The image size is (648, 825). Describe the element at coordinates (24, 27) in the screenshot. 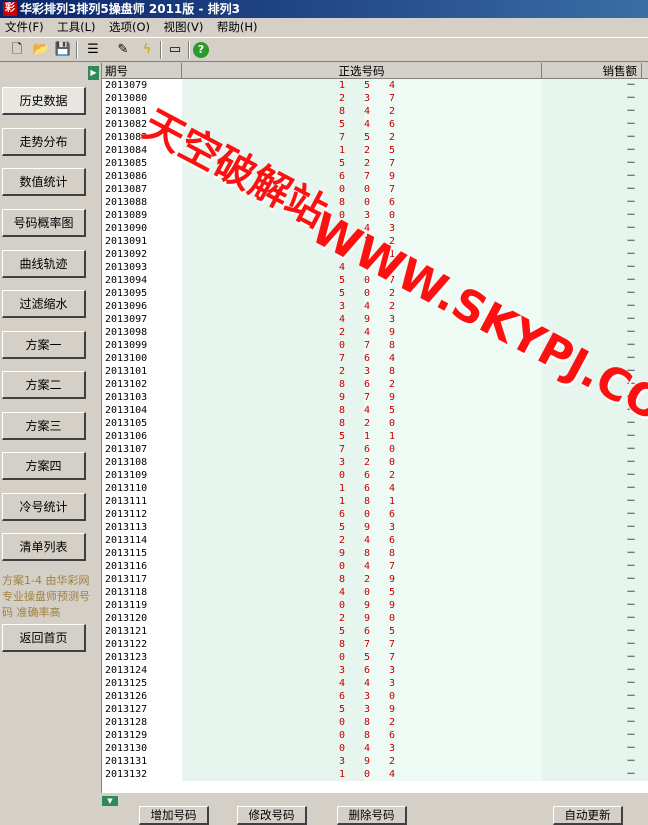

I see `menu-file: 文件(F)` at that location.